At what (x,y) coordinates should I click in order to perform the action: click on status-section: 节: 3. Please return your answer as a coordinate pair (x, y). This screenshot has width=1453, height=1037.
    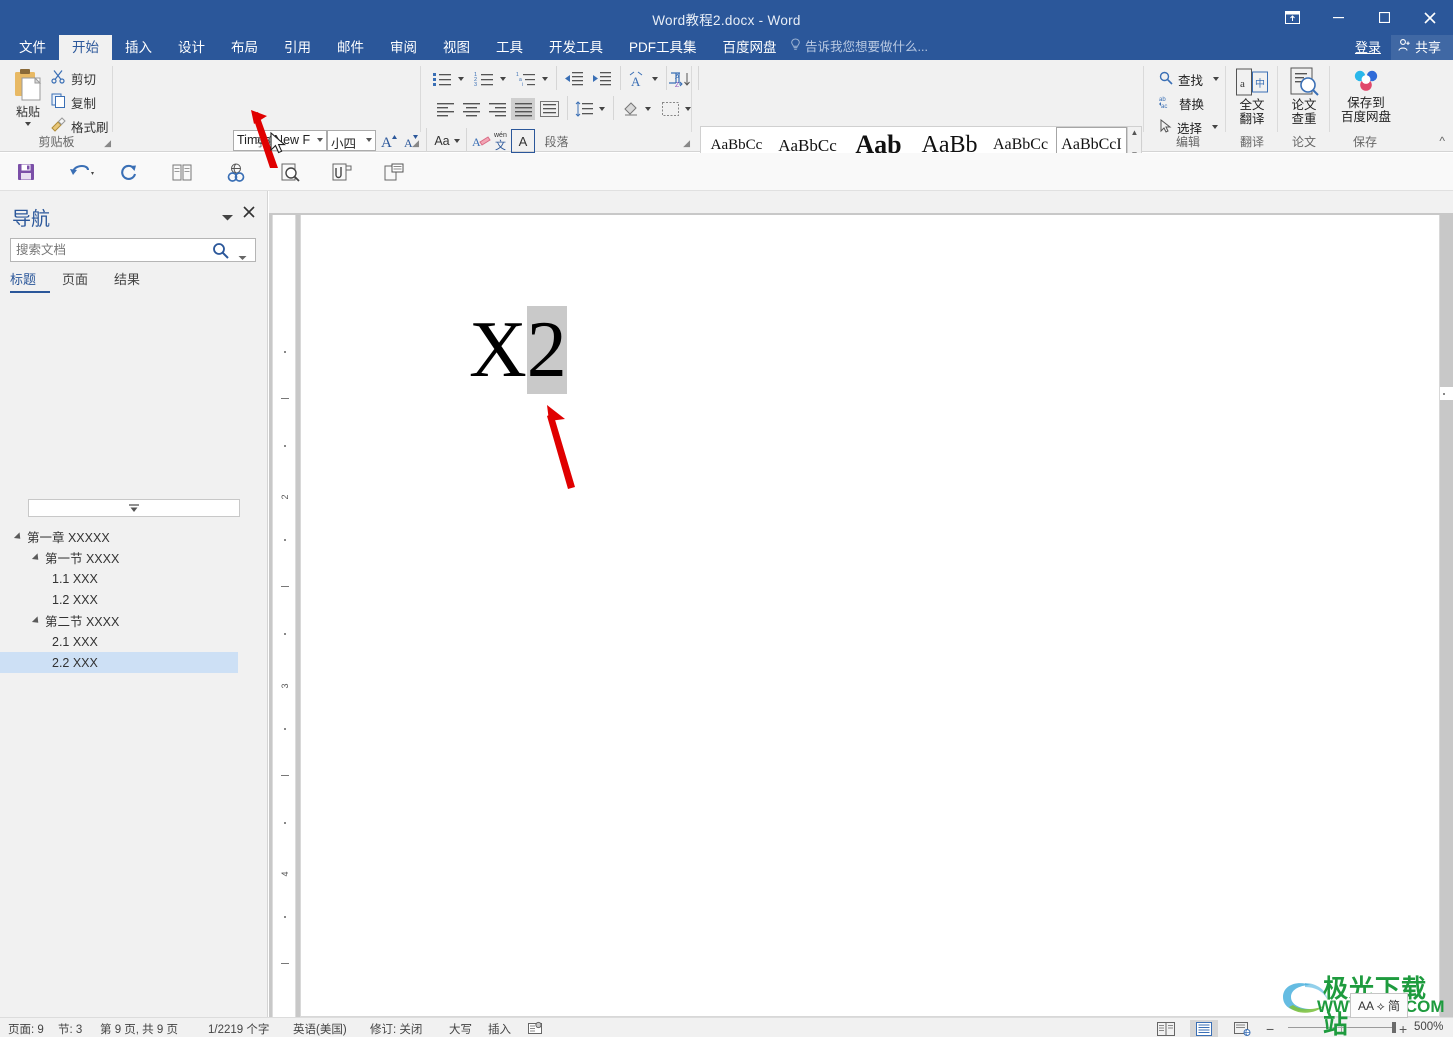
    Looking at the image, I should click on (70, 1029).